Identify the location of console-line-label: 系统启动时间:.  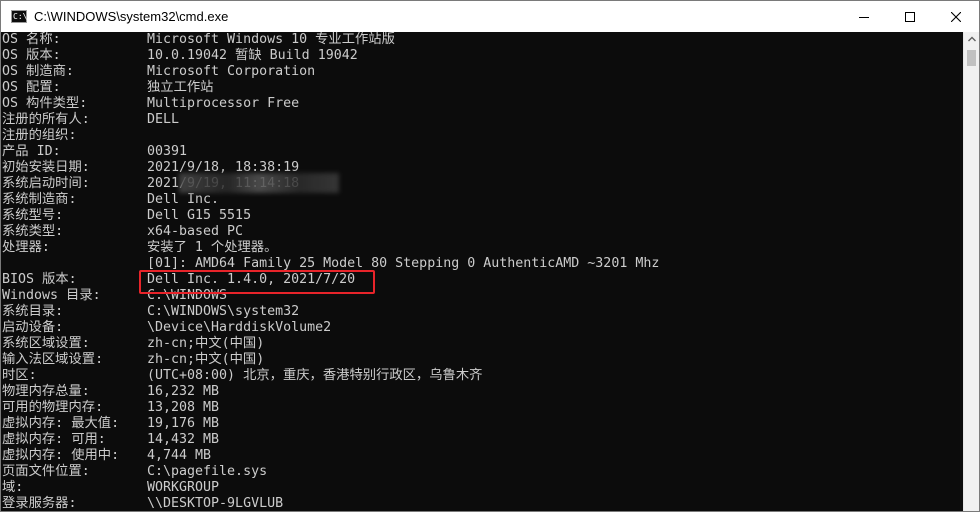
(46, 183).